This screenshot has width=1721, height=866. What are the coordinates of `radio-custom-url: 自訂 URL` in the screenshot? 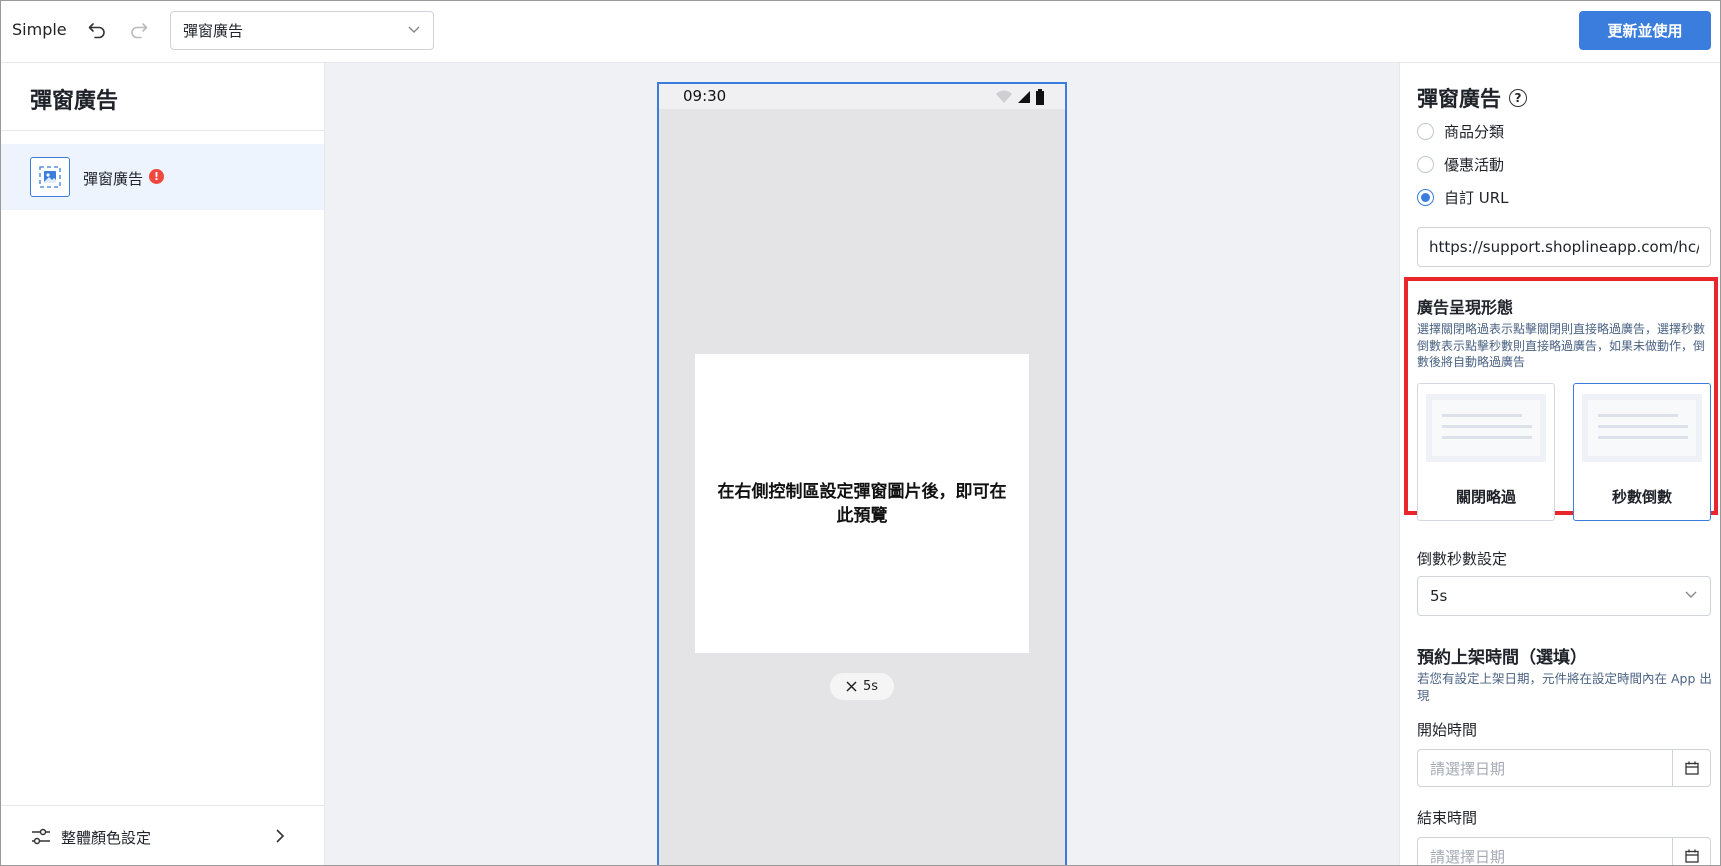 It's located at (1463, 197).